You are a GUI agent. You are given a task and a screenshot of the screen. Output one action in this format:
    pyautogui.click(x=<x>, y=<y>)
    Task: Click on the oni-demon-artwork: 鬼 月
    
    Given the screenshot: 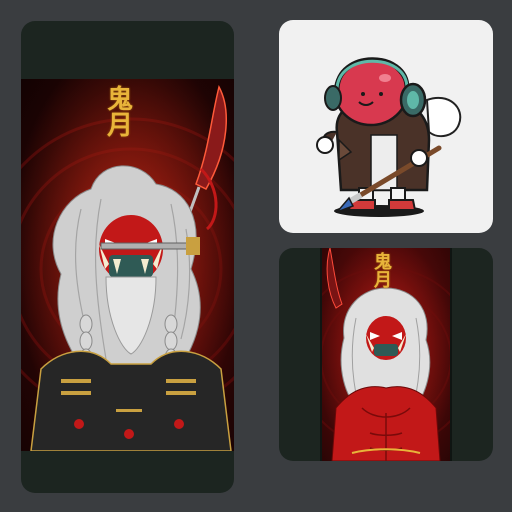 What is the action you would take?
    pyautogui.click(x=386, y=354)
    